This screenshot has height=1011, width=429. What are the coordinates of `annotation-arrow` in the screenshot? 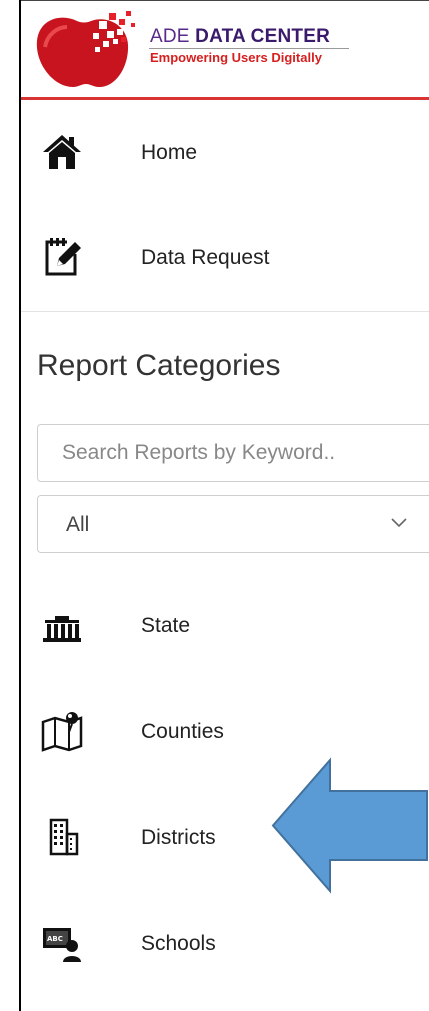 It's located at (349, 825).